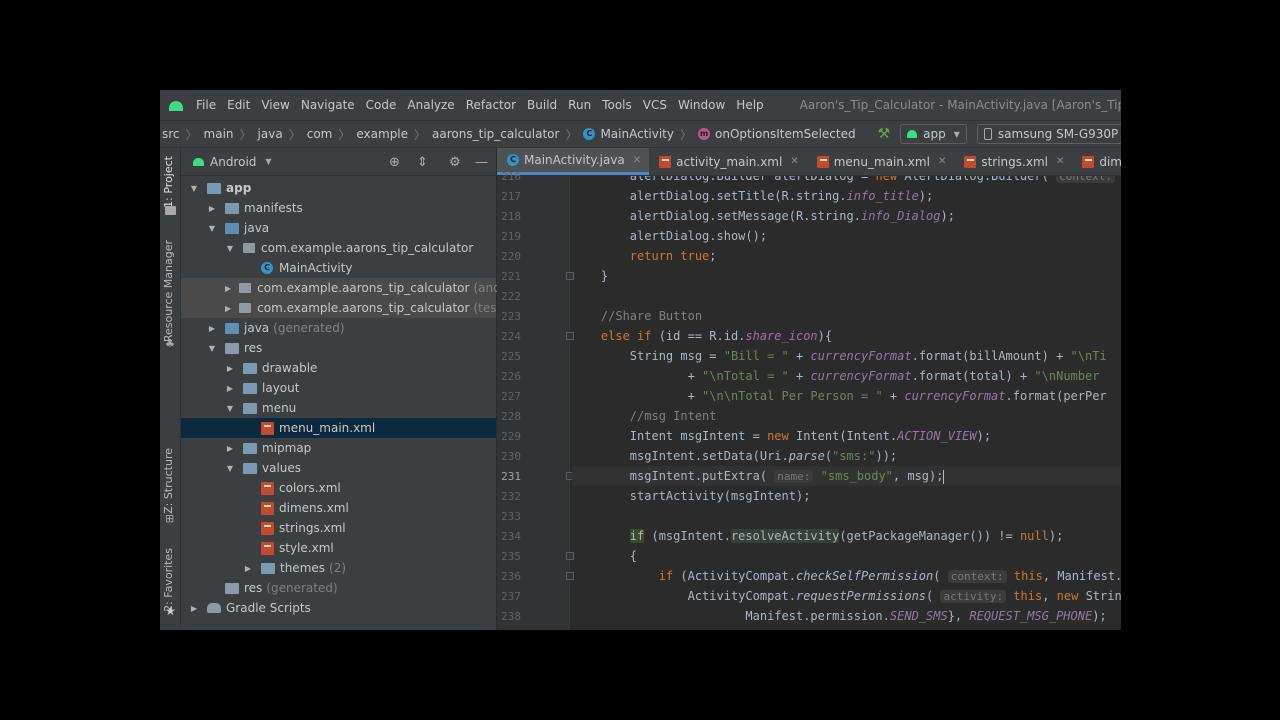 The image size is (1280, 720). What do you see at coordinates (338, 228) in the screenshot?
I see `tree-item: ▼ java` at bounding box center [338, 228].